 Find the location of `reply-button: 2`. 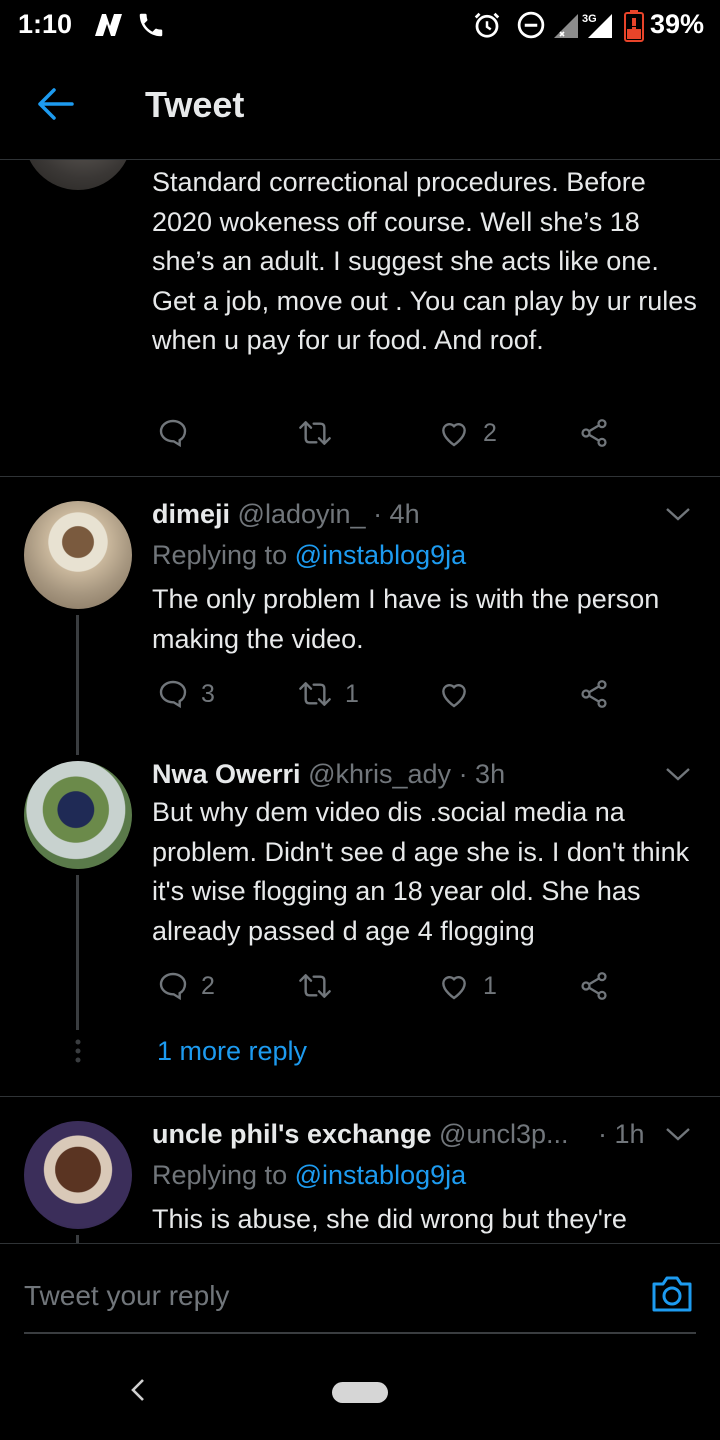

reply-button: 2 is located at coordinates (186, 986).